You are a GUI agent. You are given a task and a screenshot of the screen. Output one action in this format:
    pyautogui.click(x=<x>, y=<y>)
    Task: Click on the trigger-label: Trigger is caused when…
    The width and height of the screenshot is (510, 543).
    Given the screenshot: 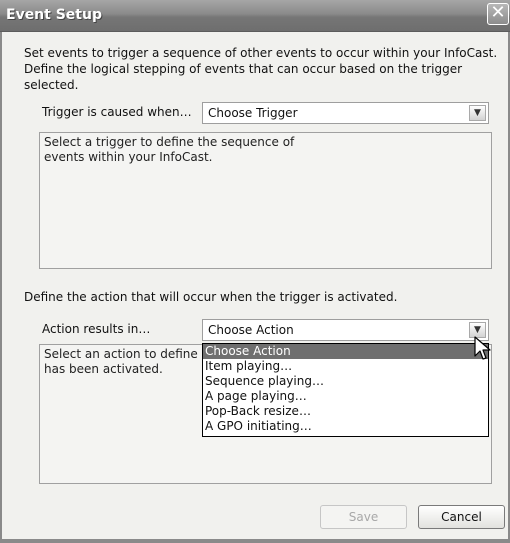 What is the action you would take?
    pyautogui.click(x=117, y=112)
    